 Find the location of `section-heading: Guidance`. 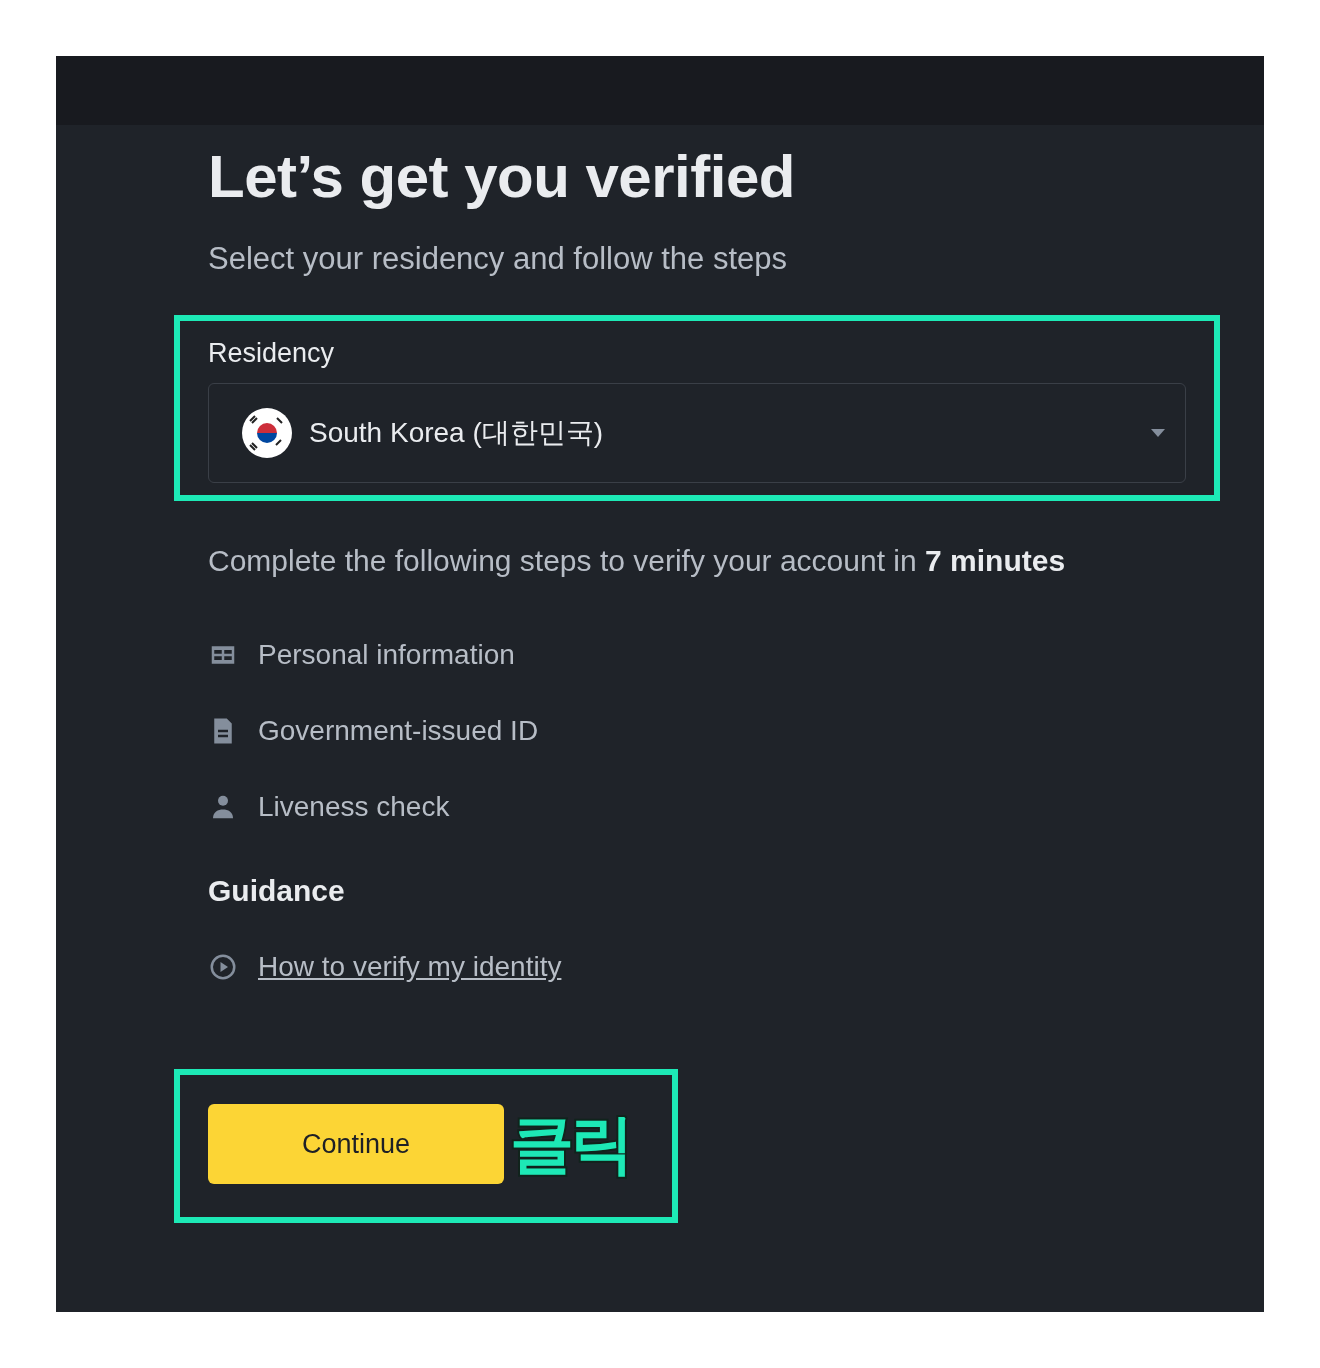

section-heading: Guidance is located at coordinates (277, 891).